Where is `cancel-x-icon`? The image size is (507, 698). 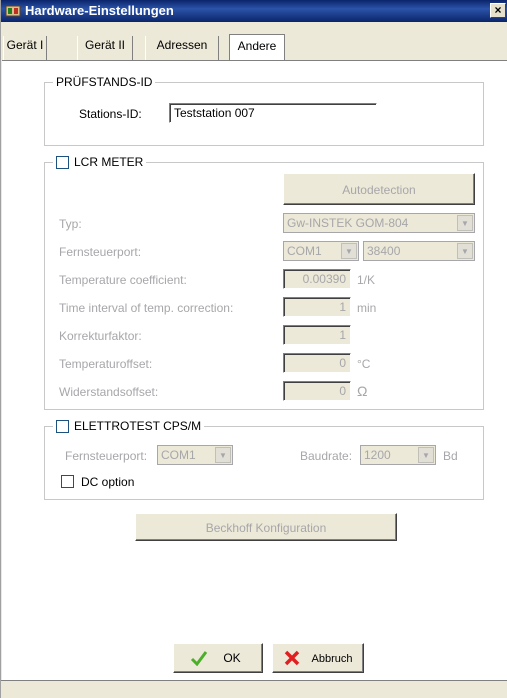 cancel-x-icon is located at coordinates (292, 658).